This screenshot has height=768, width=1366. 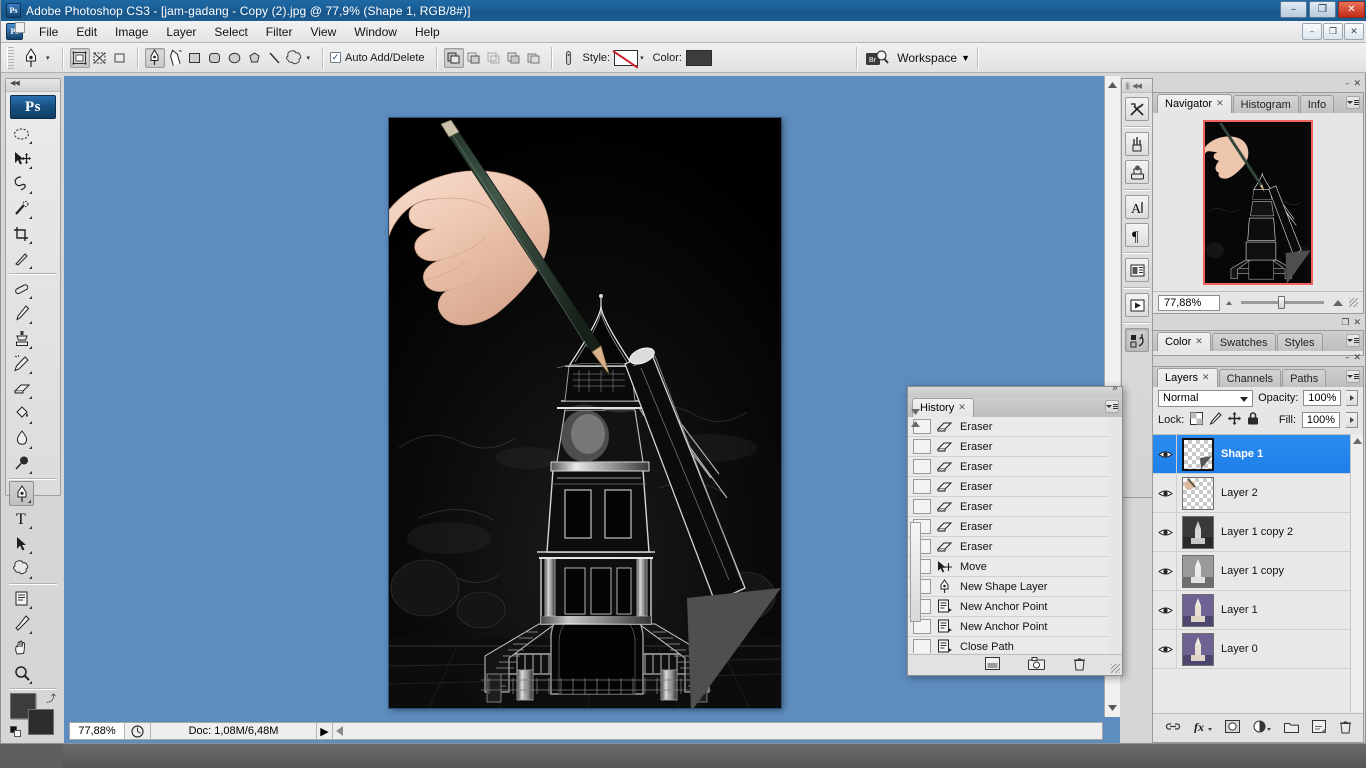 I want to click on path-selection-tool, so click(x=21, y=543).